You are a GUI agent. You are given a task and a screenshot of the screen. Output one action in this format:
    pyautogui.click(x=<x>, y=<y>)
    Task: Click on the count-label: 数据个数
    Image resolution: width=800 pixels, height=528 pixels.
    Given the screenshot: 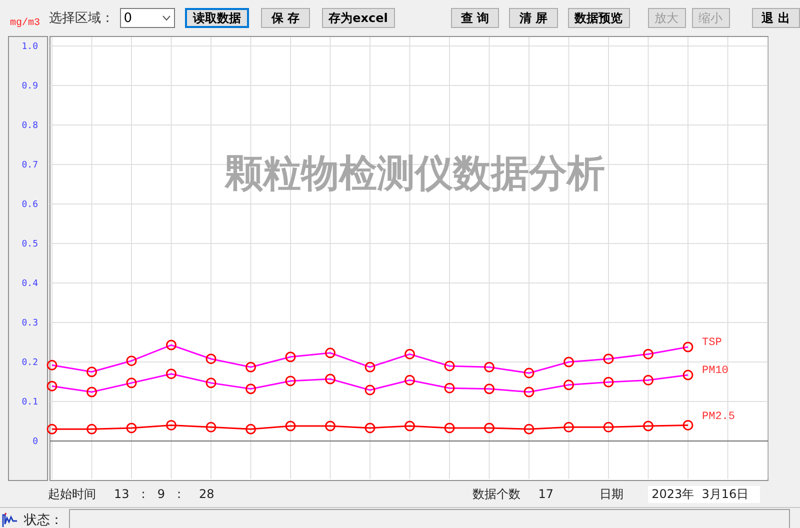 What is the action you would take?
    pyautogui.click(x=496, y=494)
    